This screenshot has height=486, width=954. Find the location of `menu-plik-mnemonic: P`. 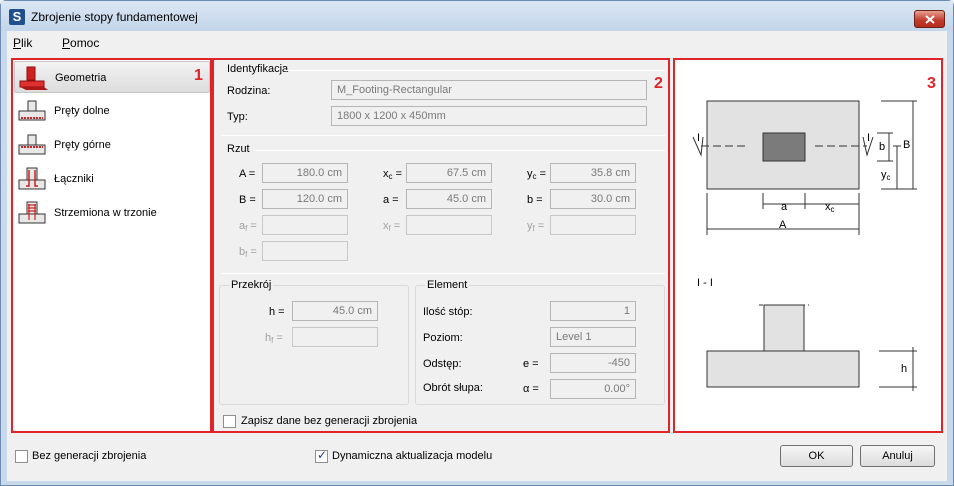

menu-plik-mnemonic: P is located at coordinates (17, 43).